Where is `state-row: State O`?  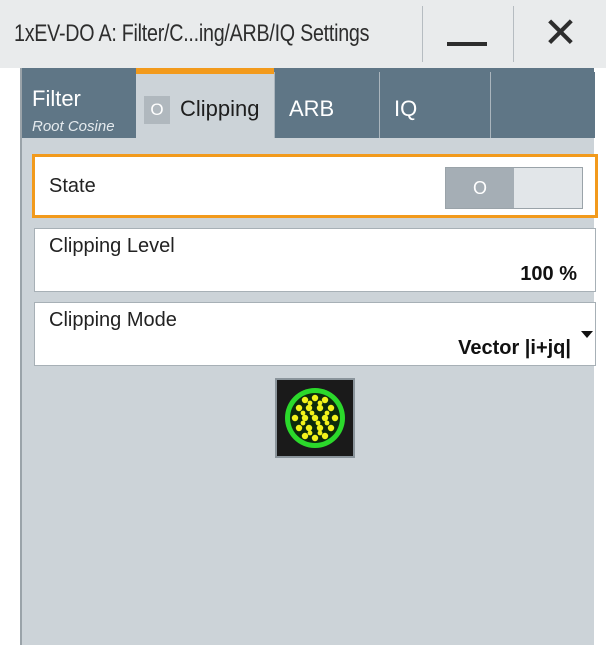
state-row: State O is located at coordinates (315, 186).